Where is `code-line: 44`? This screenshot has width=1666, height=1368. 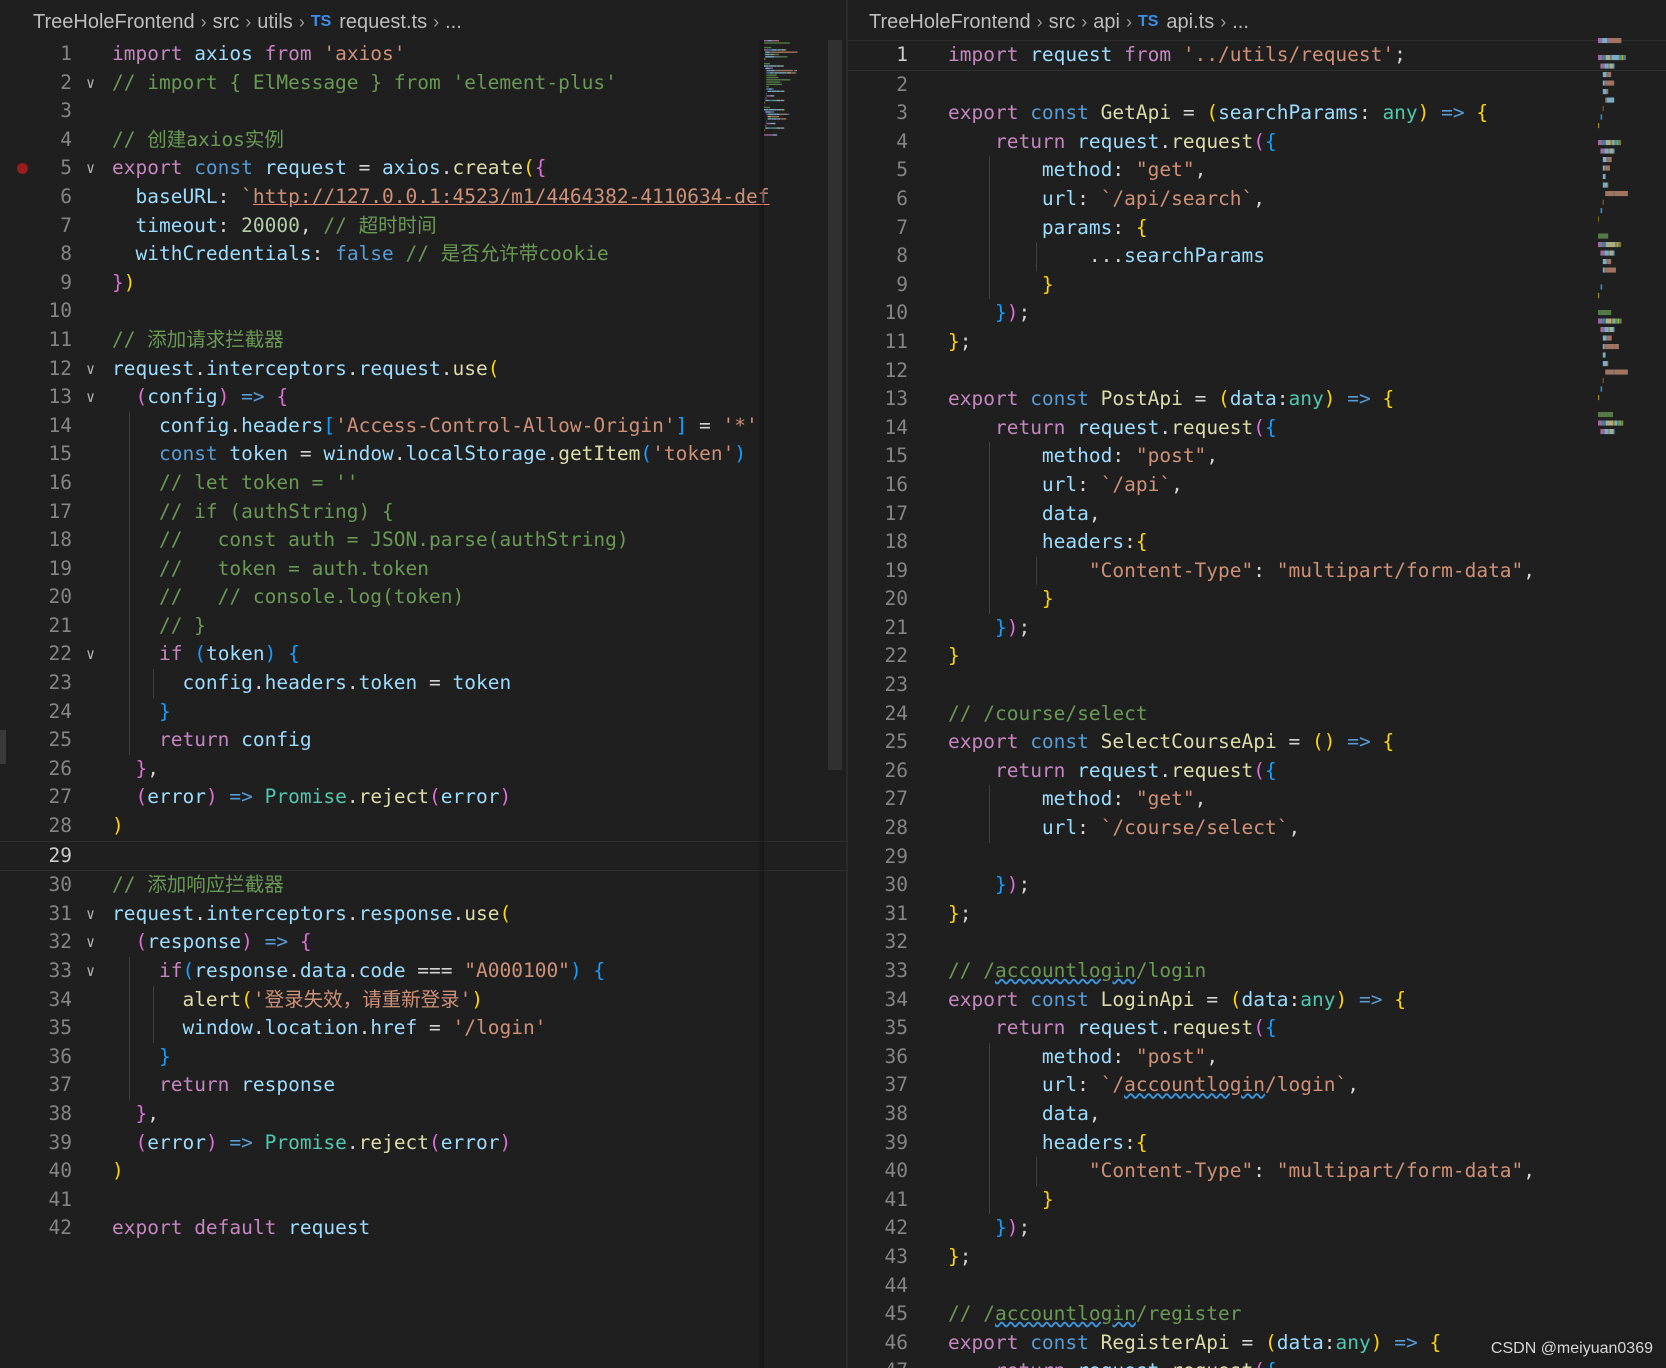 code-line: 44 is located at coordinates (1257, 1286).